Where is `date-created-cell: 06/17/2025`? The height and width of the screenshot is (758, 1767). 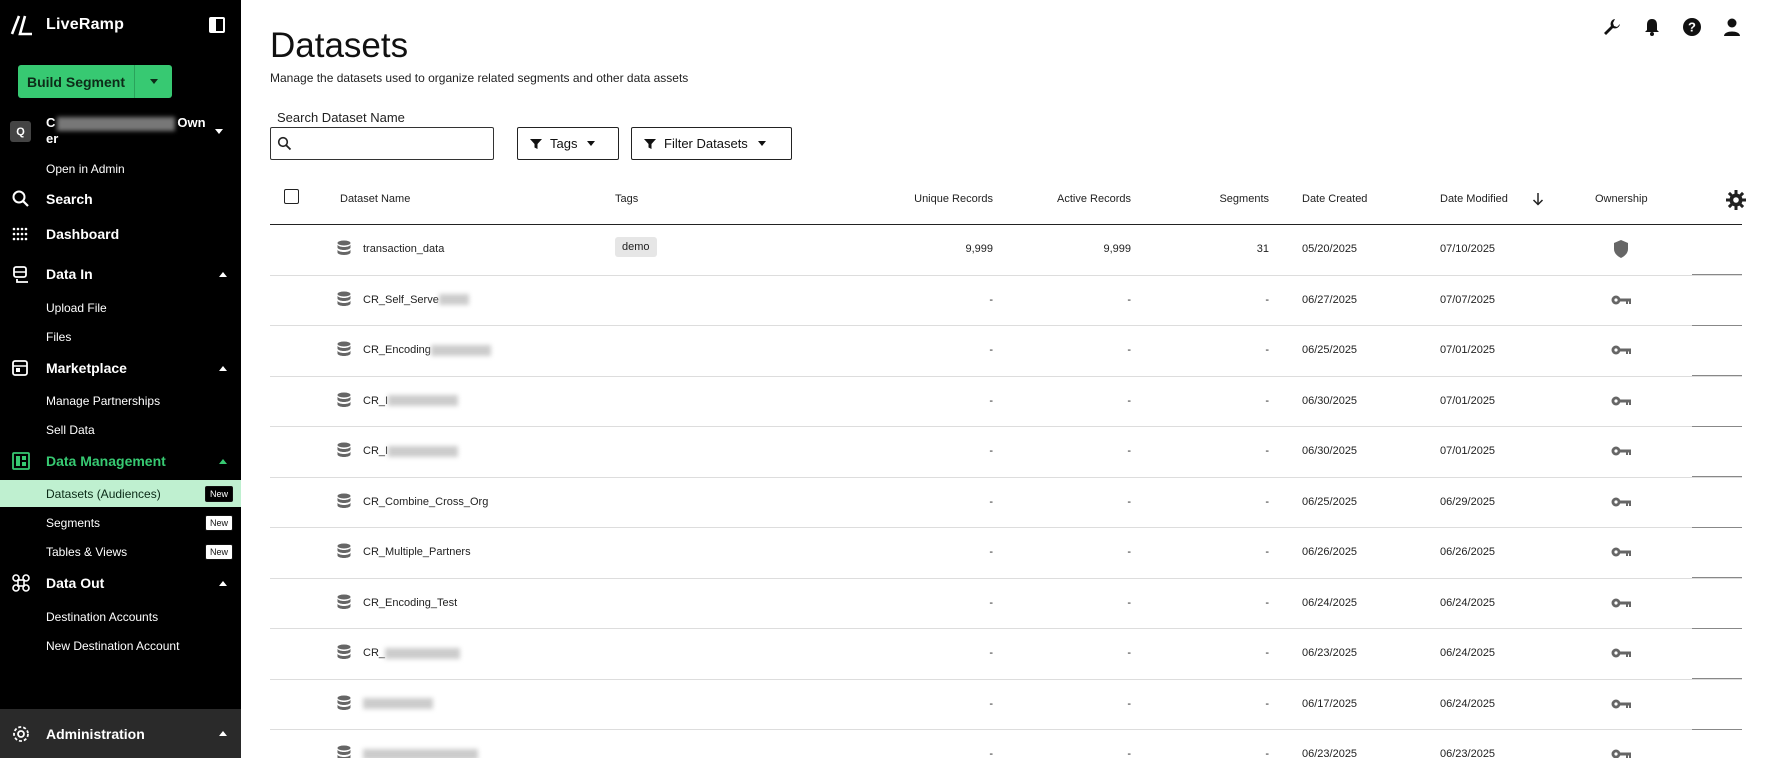 date-created-cell: 06/17/2025 is located at coordinates (1330, 703).